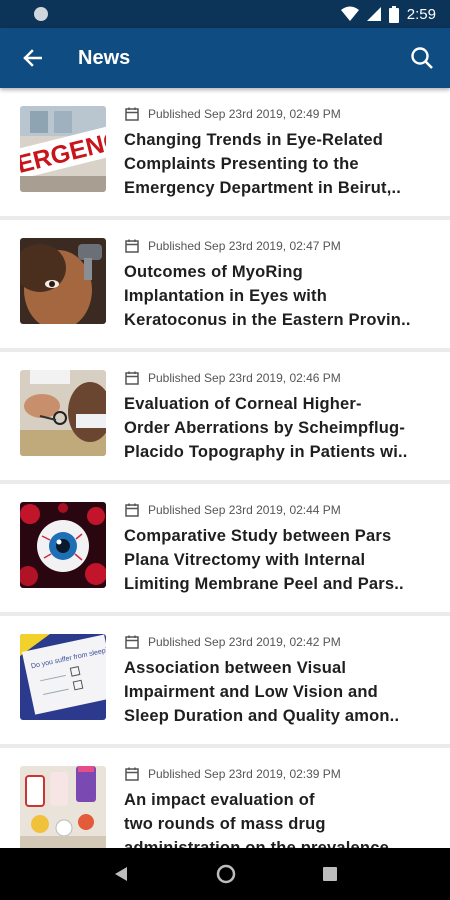 The image size is (450, 900). I want to click on search-icon, so click(422, 58).